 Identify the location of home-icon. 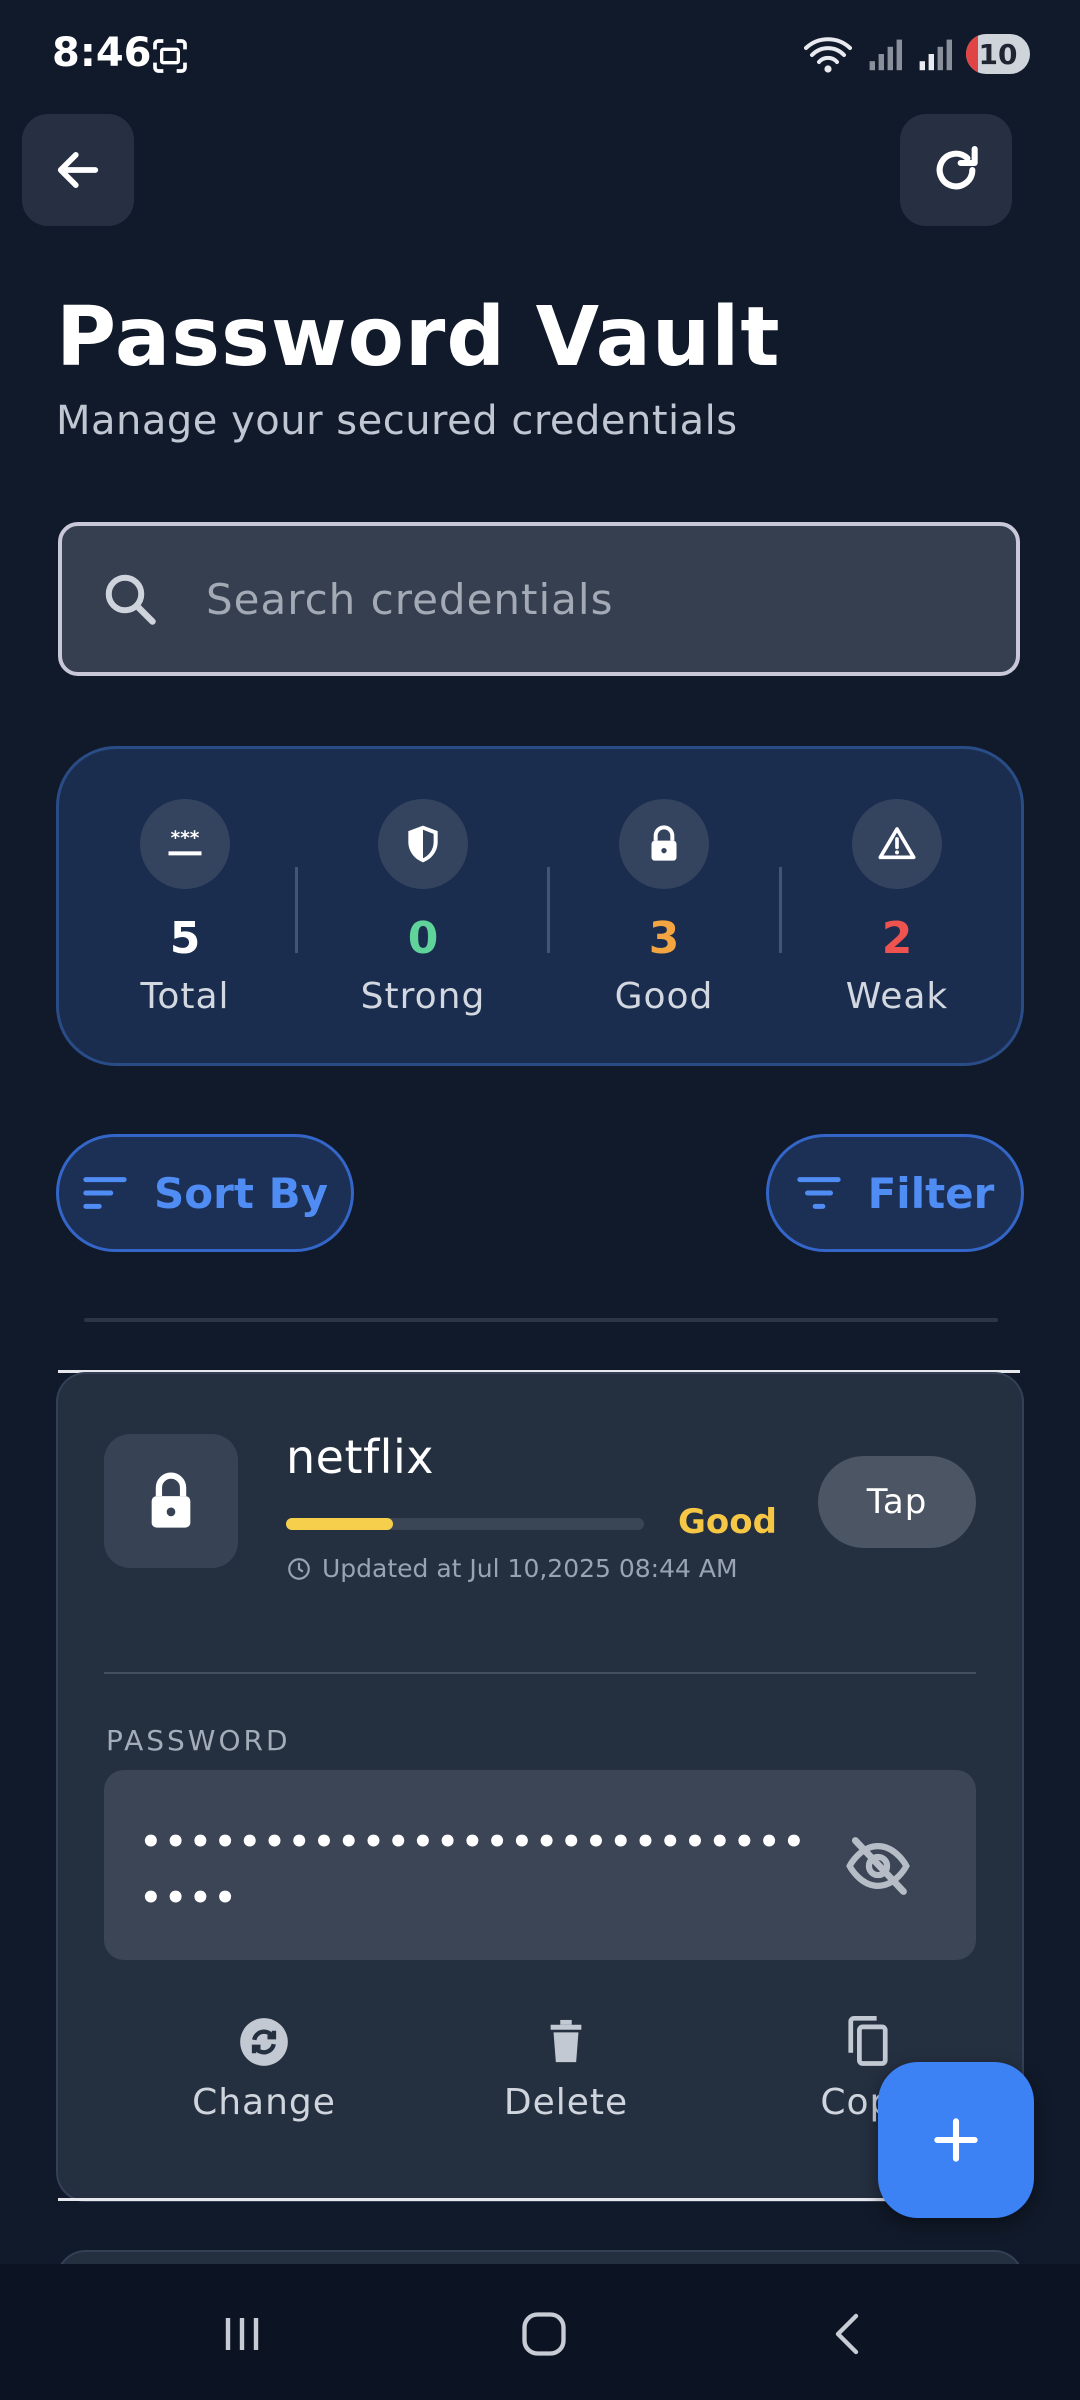
(544, 2334).